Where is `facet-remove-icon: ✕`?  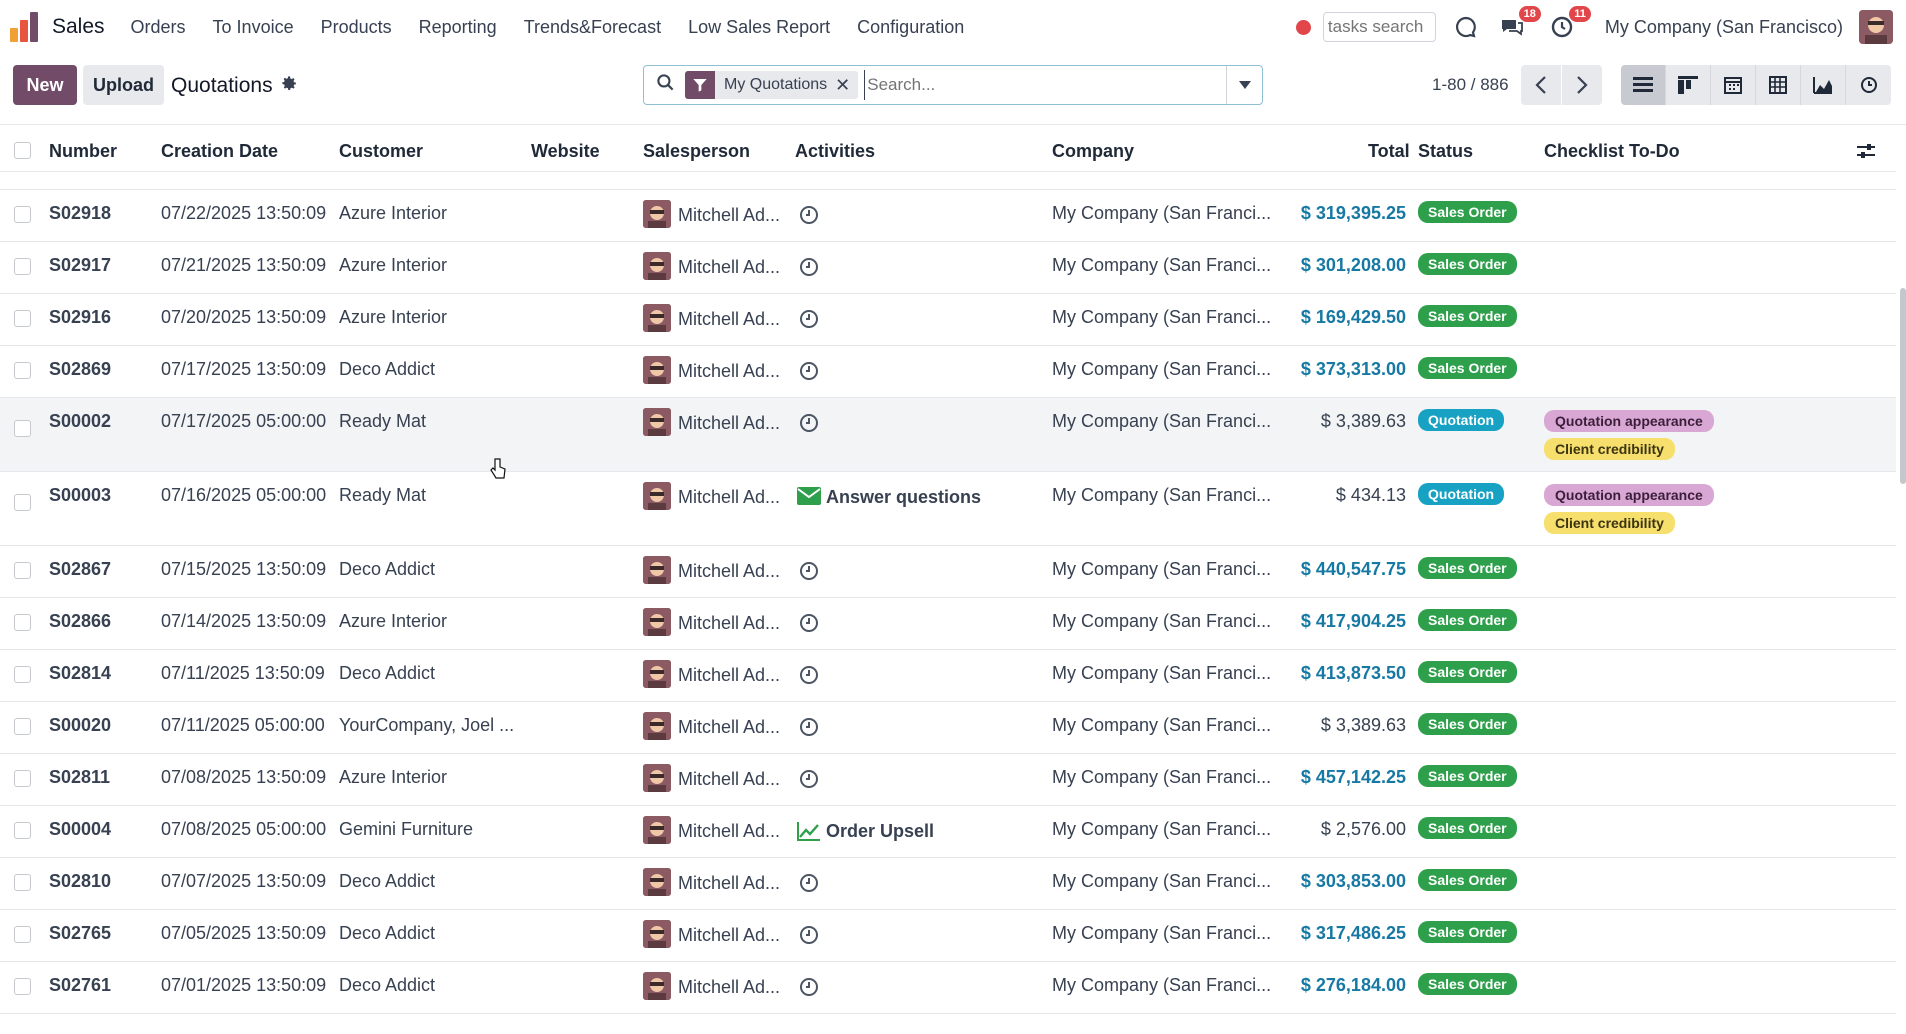
facet-remove-icon: ✕ is located at coordinates (846, 85).